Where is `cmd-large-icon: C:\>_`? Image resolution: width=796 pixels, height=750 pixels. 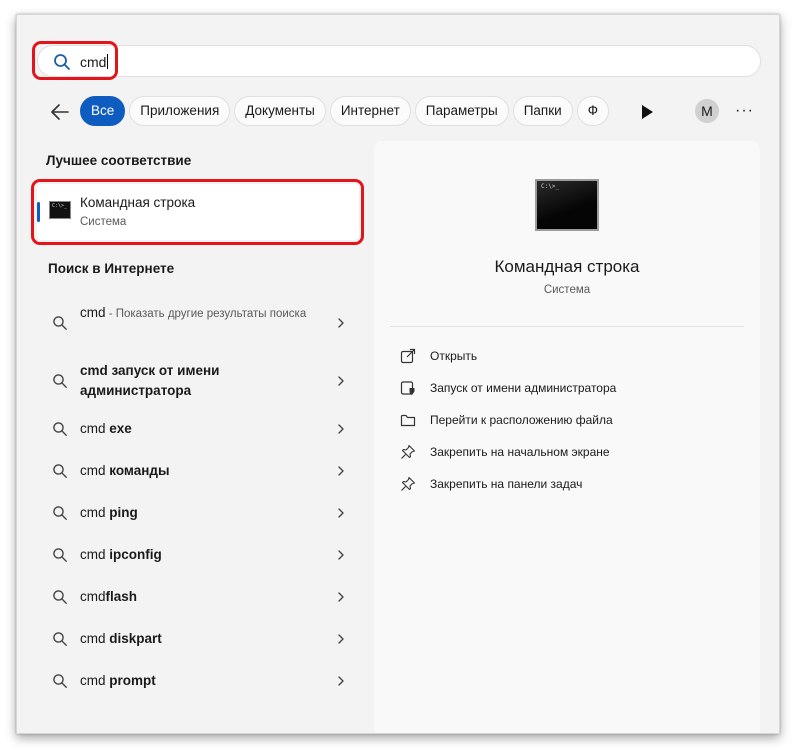 cmd-large-icon: C:\>_ is located at coordinates (567, 205).